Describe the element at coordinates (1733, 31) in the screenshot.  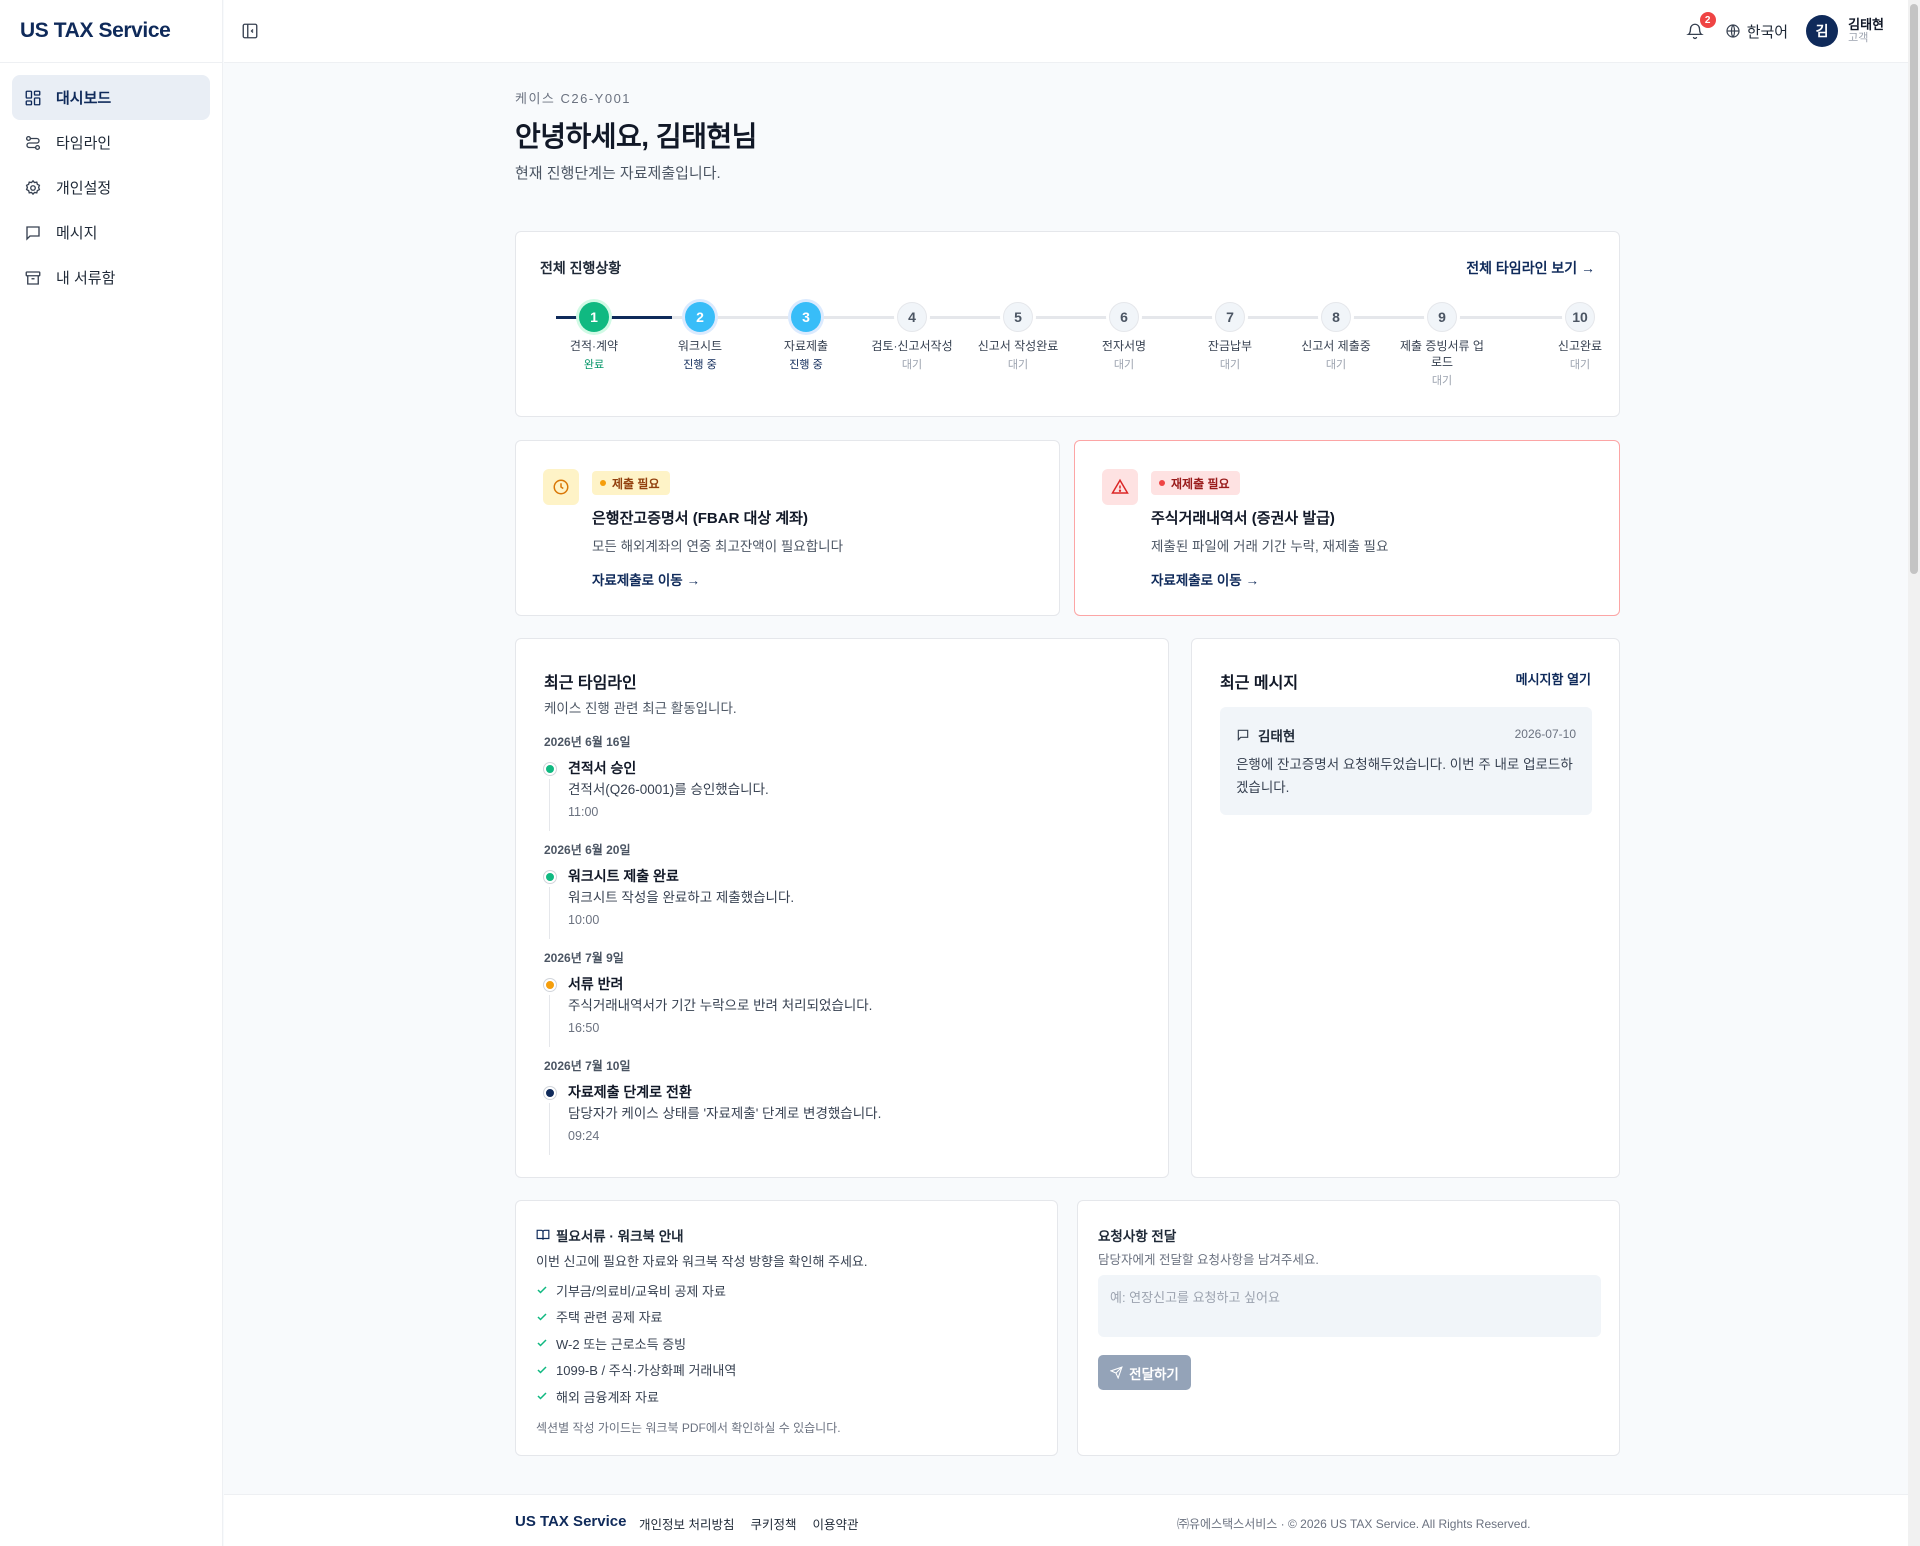
I see `globe-icon` at that location.